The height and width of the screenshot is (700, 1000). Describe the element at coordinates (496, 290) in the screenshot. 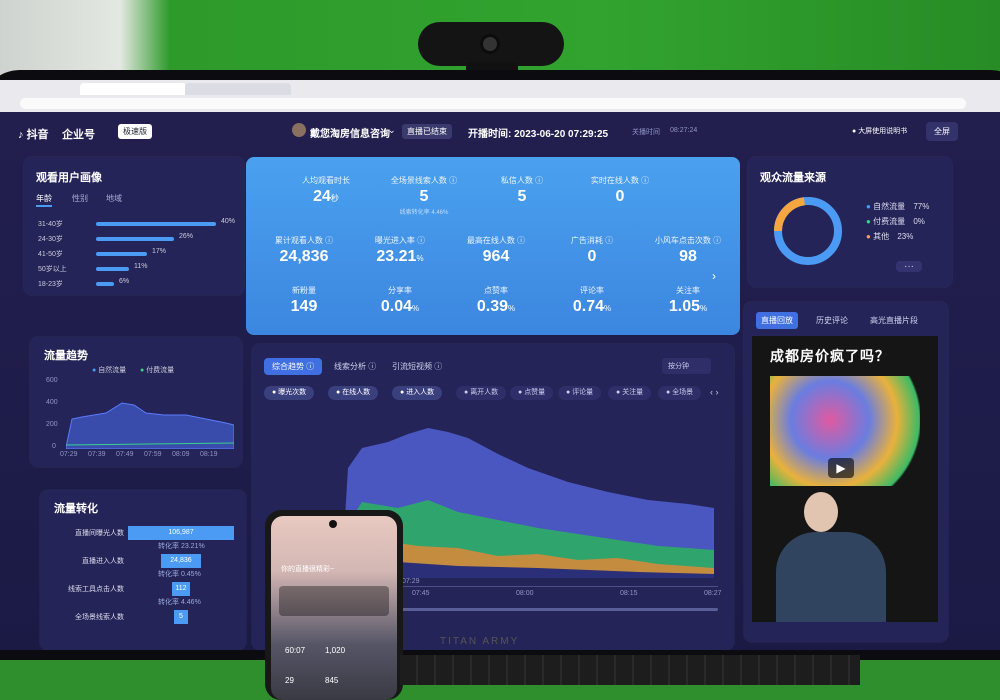

I see `metric-label: 点赞率` at that location.